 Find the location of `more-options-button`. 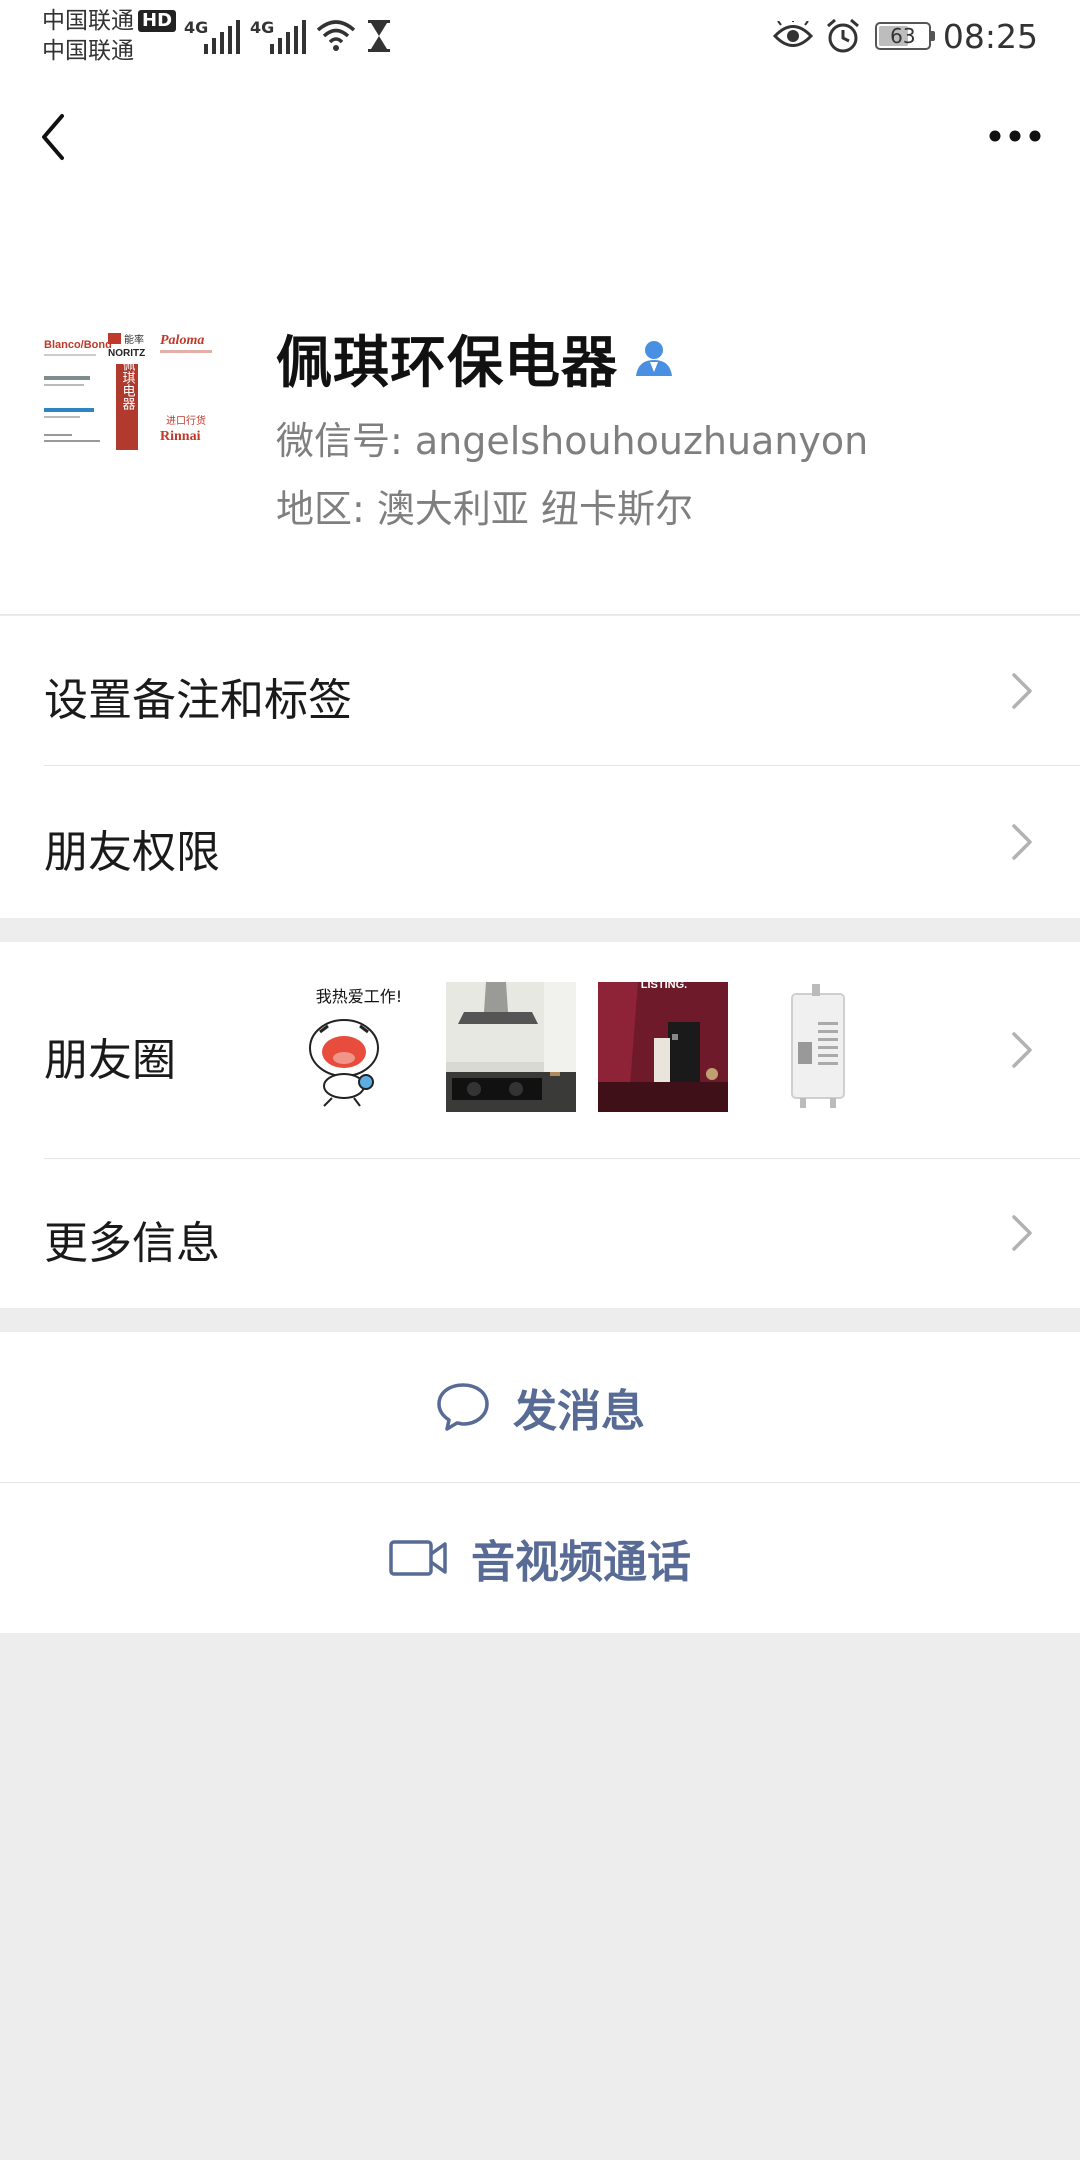

more-options-button is located at coordinates (1015, 136).